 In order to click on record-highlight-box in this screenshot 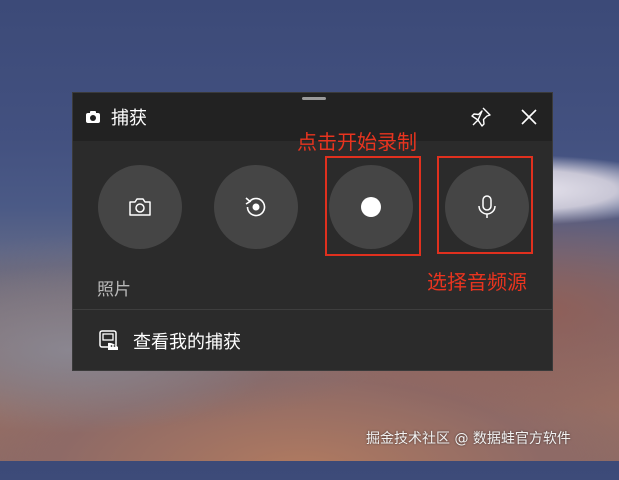, I will do `click(373, 206)`.